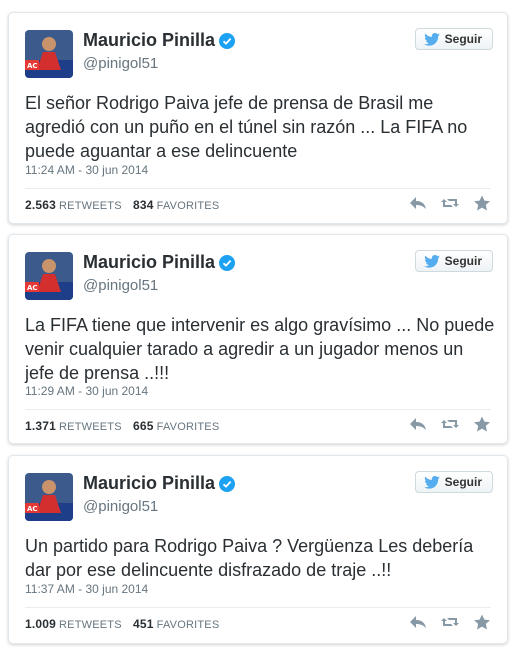 The image size is (521, 653). Describe the element at coordinates (126, 426) in the screenshot. I see `tweet-stats: 1.371 RETWEETS 665 FAVORITES` at that location.